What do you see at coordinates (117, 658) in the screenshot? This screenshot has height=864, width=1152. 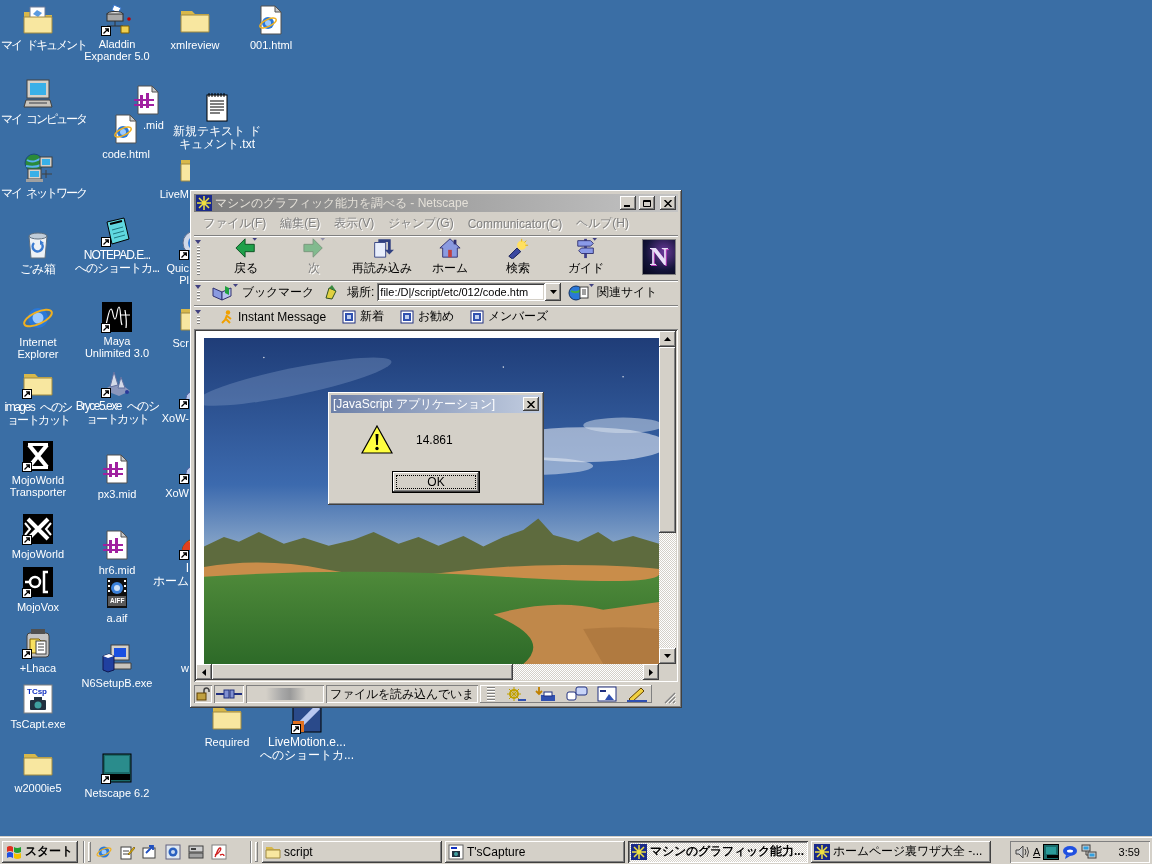 I see `computer-box-icon` at bounding box center [117, 658].